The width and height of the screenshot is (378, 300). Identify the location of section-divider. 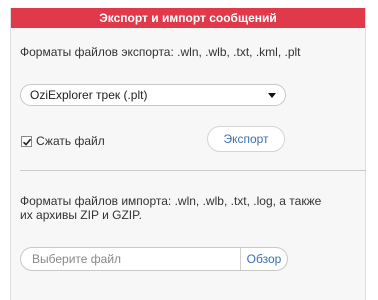
(193, 170).